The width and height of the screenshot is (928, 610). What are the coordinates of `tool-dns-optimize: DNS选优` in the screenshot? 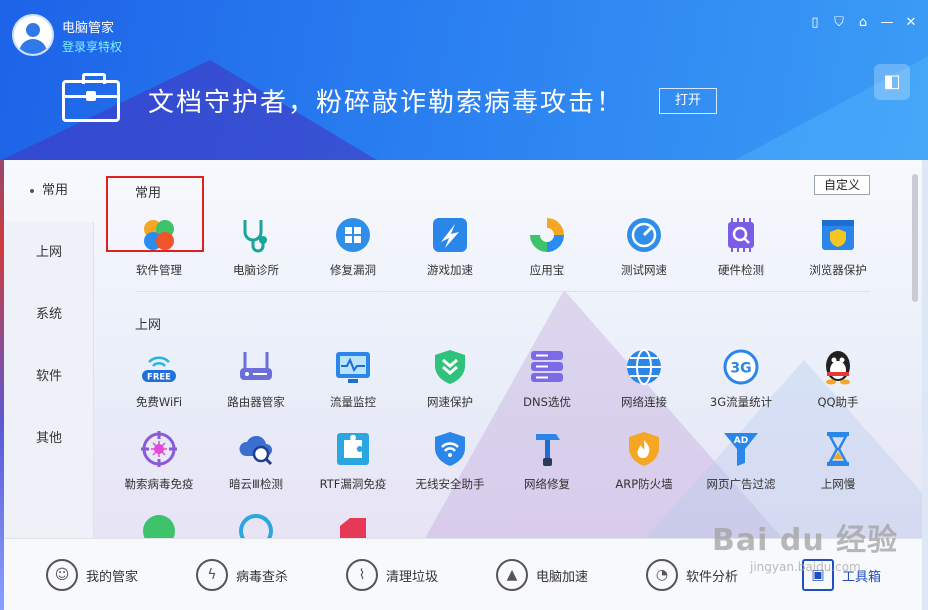 It's located at (547, 388).